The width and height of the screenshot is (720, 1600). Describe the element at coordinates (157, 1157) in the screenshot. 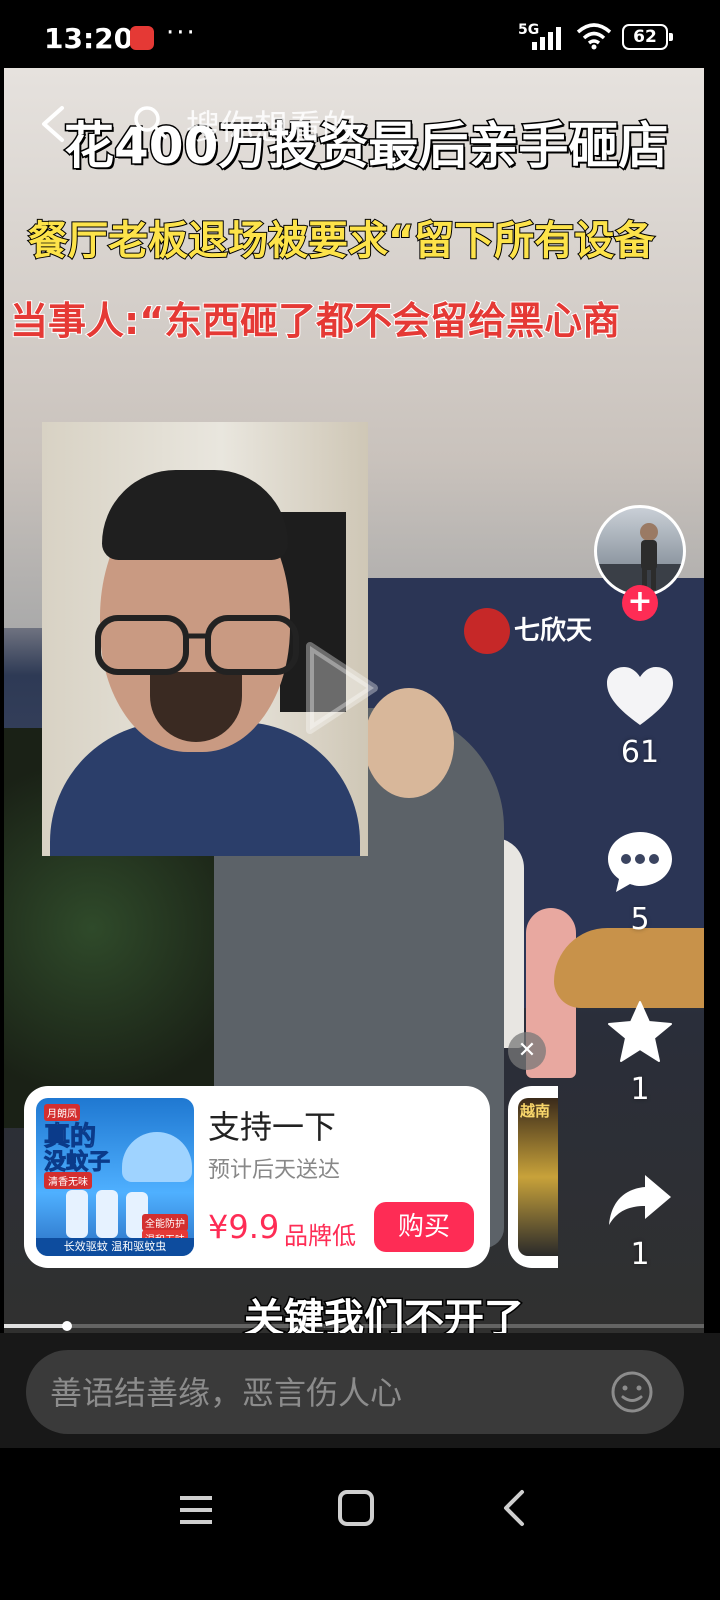

I see `repellent-device` at that location.